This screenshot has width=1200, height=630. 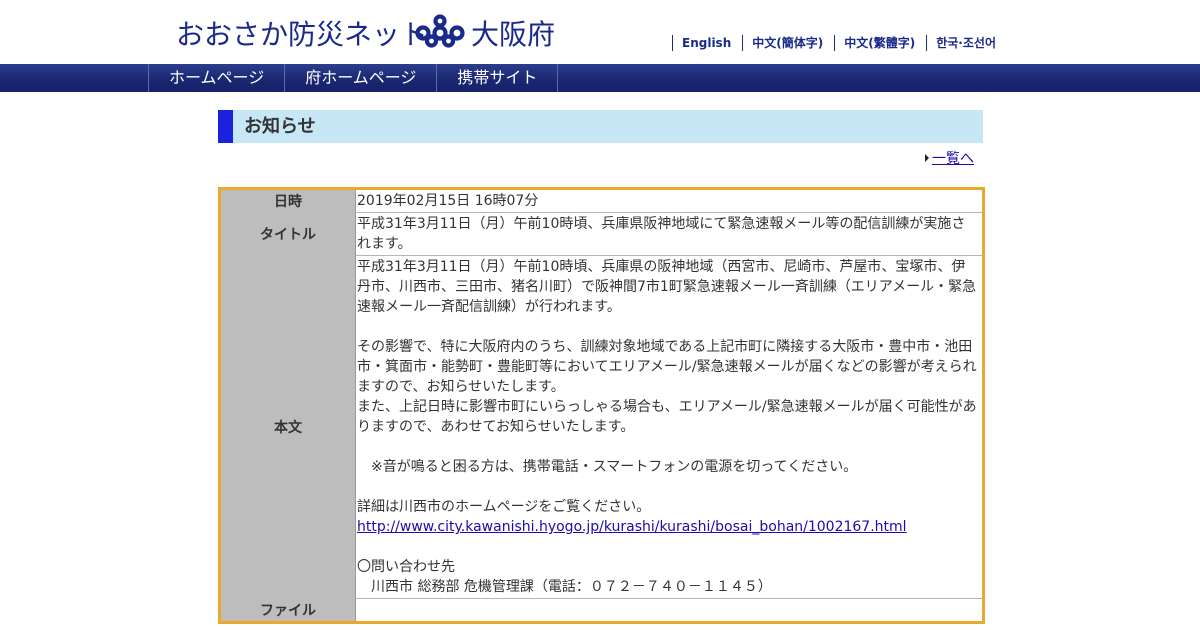 What do you see at coordinates (498, 78) in the screenshot?
I see `nav-item-mobile-site: 携帯サイト` at bounding box center [498, 78].